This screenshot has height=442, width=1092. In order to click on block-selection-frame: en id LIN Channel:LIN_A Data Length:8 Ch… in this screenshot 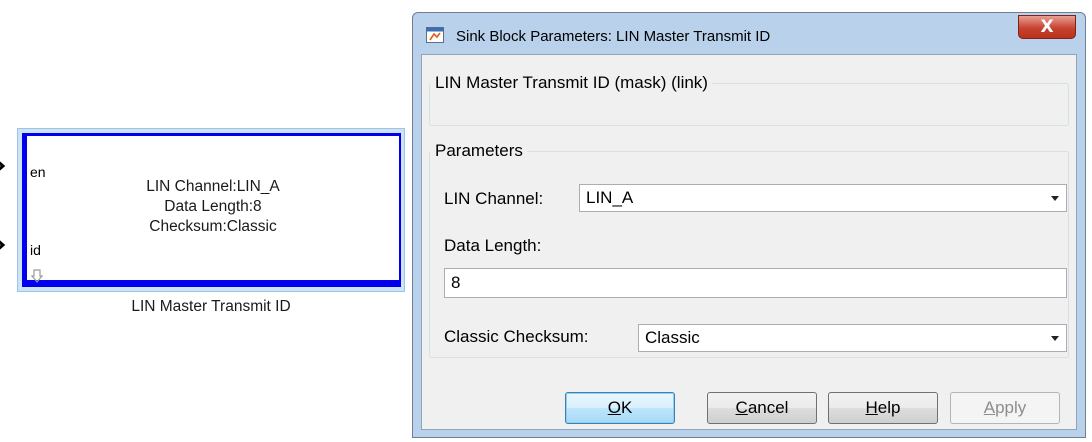, I will do `click(202, 210)`.